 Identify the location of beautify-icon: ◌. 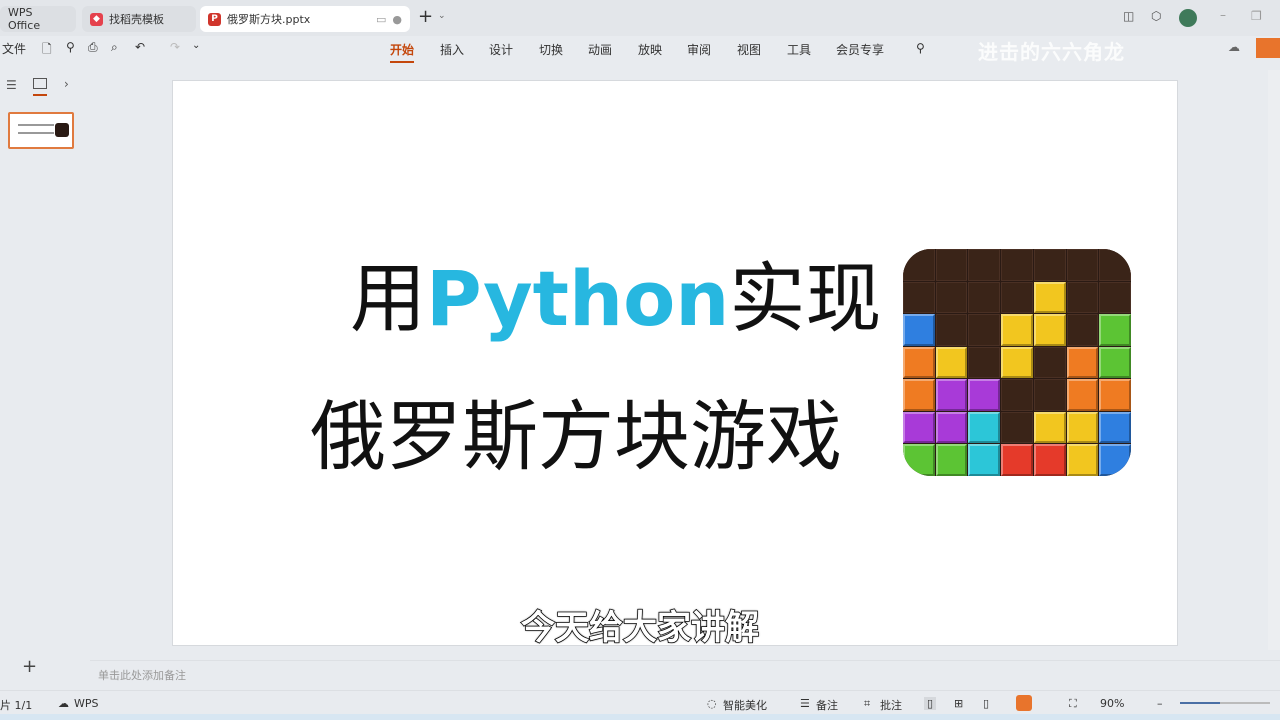
(712, 703).